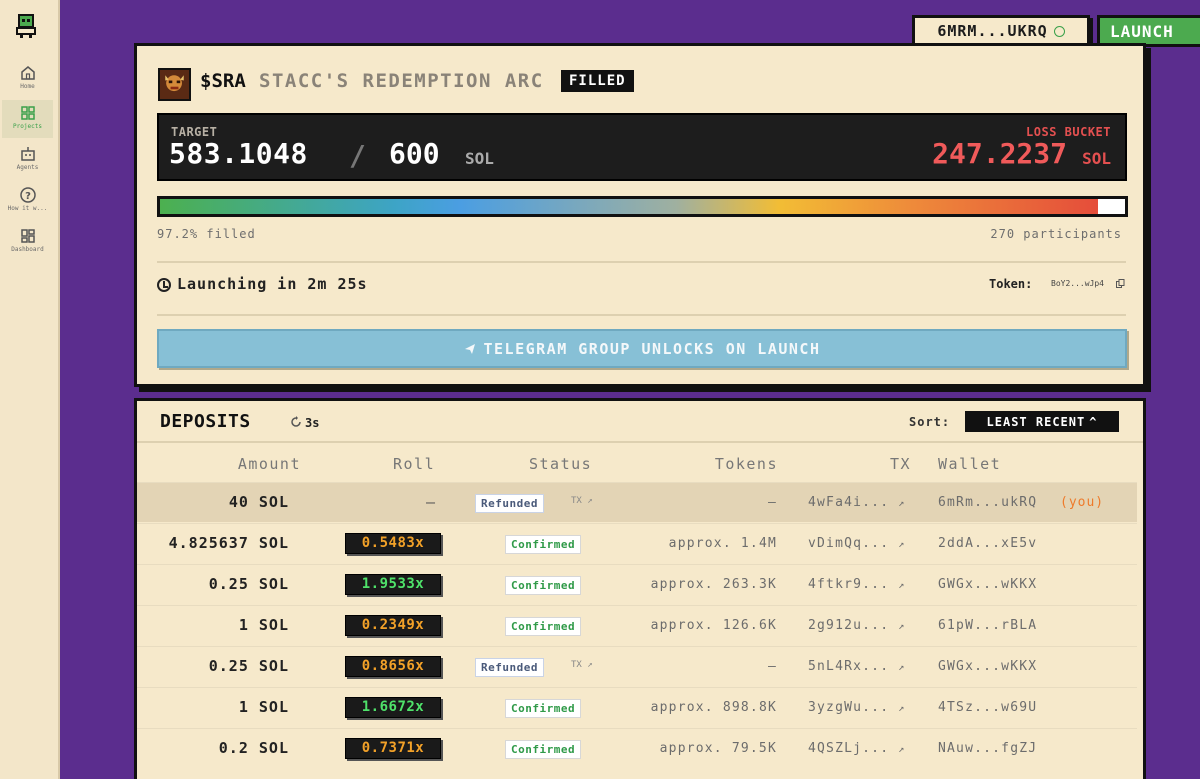 The image size is (1200, 779). I want to click on roll-badge: 0.5483x, so click(393, 543).